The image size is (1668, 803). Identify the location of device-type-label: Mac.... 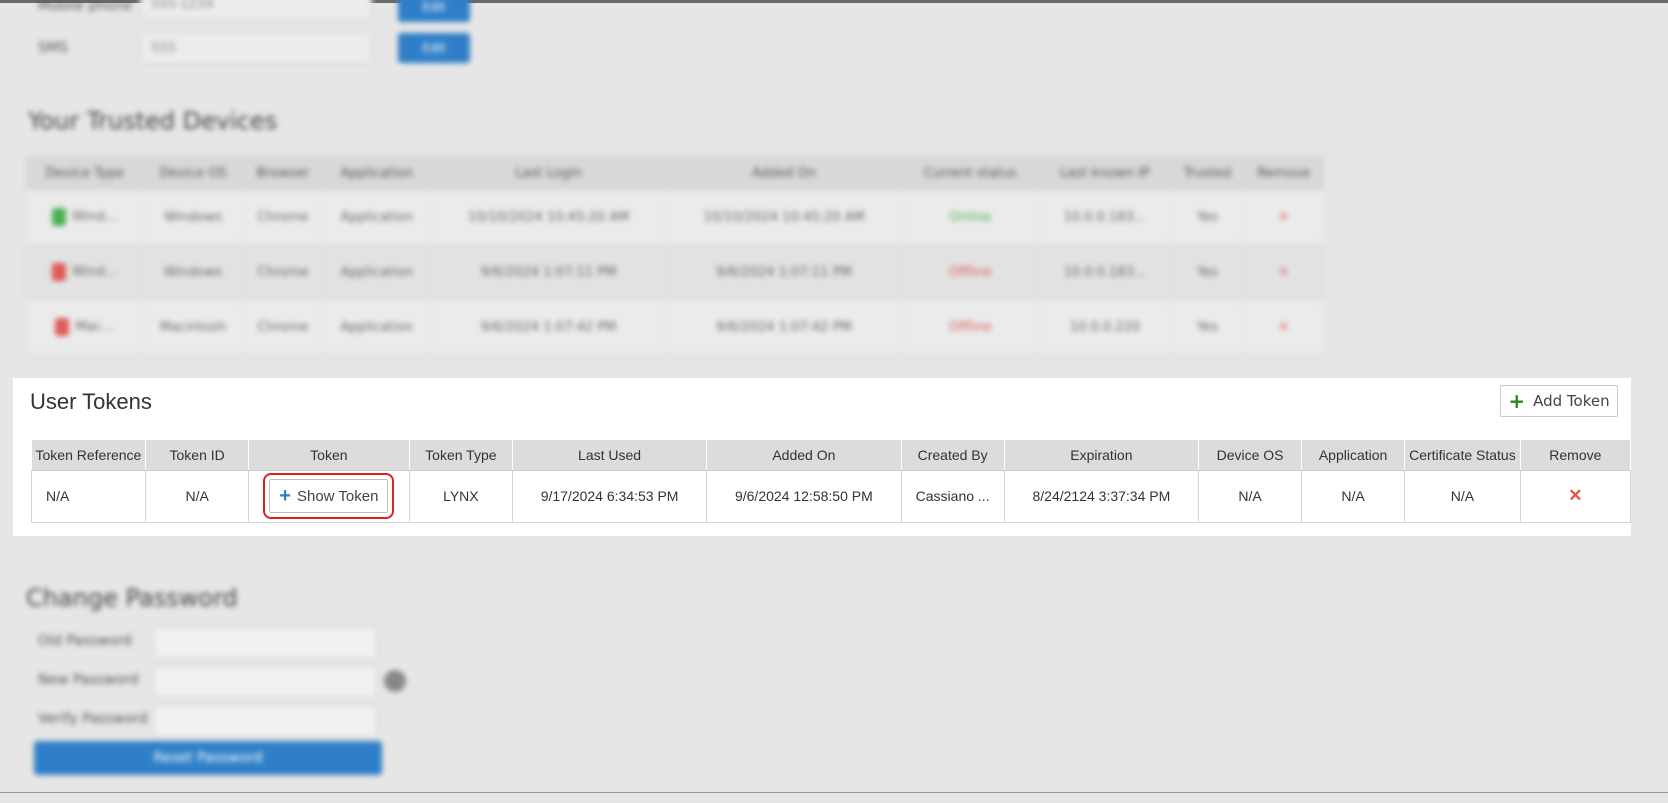
(95, 327).